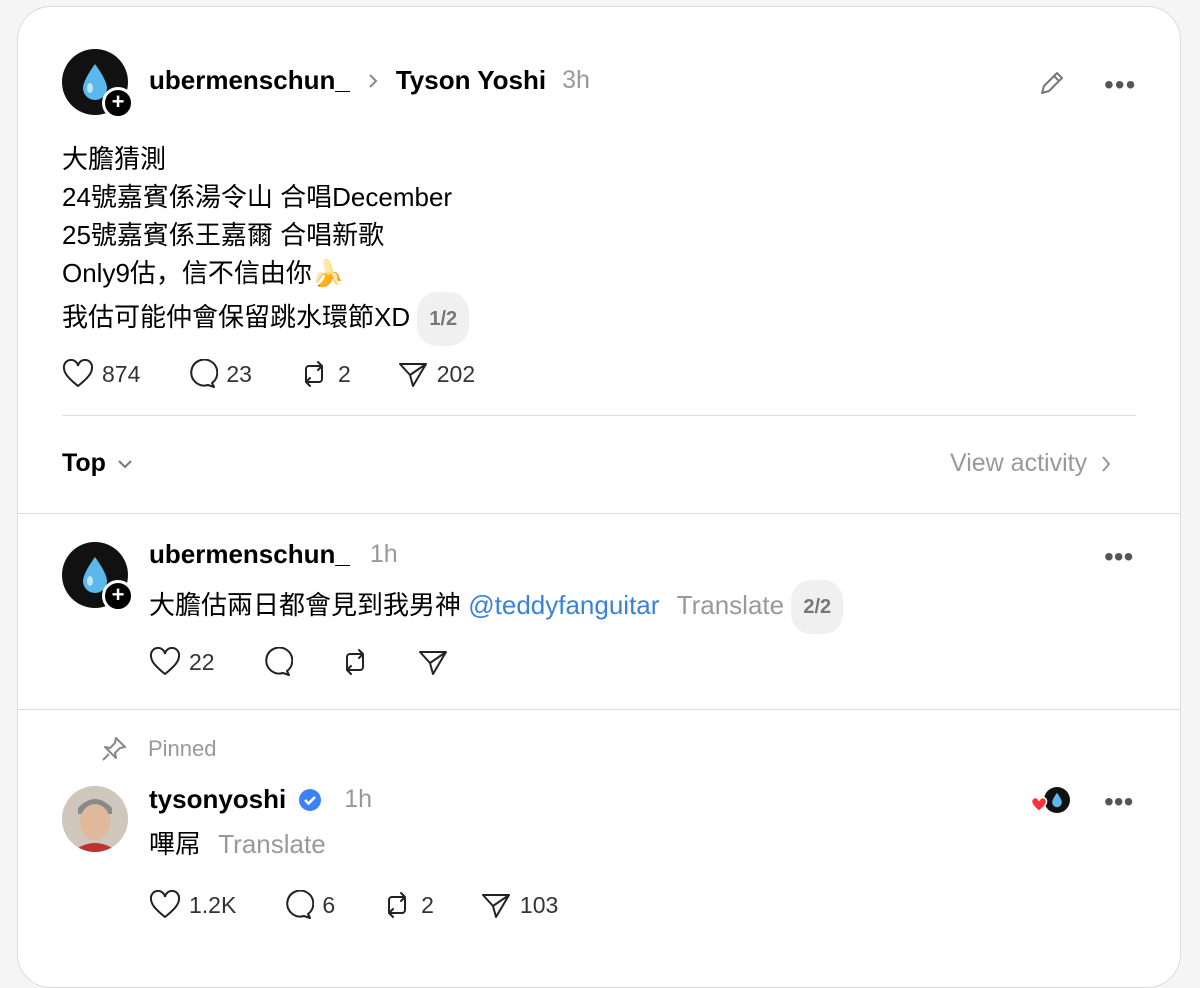 Image resolution: width=1200 pixels, height=988 pixels. I want to click on thread-counter-badge: 1/2, so click(443, 319).